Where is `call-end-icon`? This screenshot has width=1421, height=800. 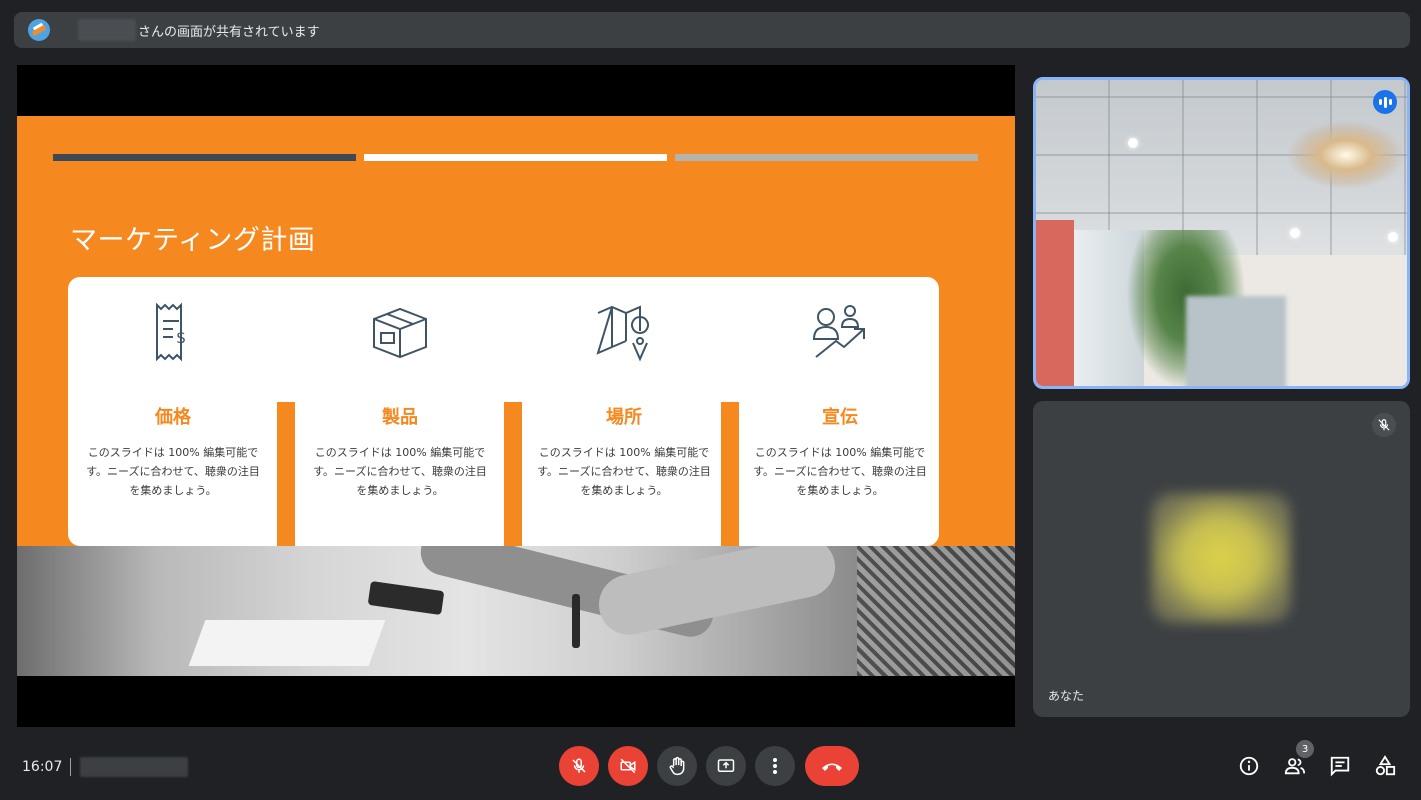
call-end-icon is located at coordinates (832, 767).